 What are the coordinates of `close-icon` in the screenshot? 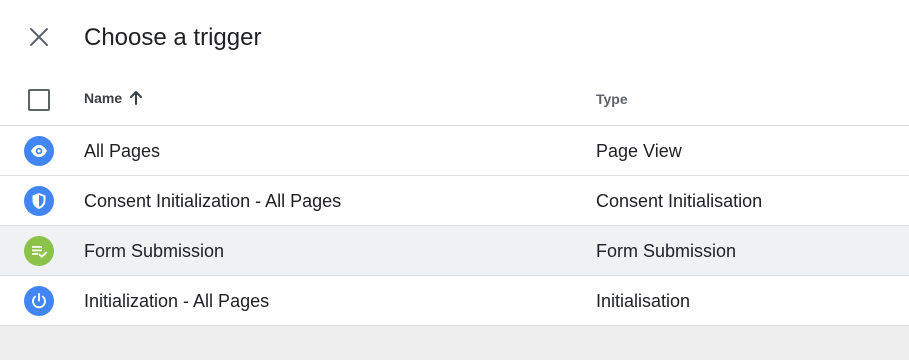 It's located at (39, 37).